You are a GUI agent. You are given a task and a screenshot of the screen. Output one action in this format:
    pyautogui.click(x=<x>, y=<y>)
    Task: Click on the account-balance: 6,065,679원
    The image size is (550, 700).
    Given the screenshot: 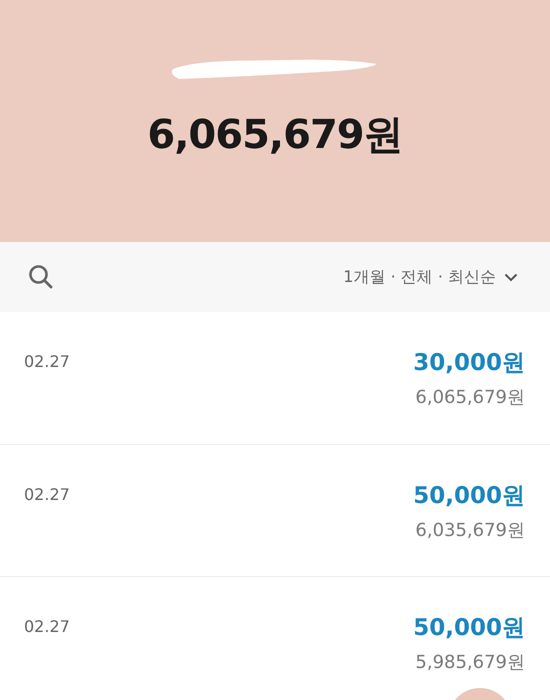 What is the action you would take?
    pyautogui.click(x=275, y=135)
    